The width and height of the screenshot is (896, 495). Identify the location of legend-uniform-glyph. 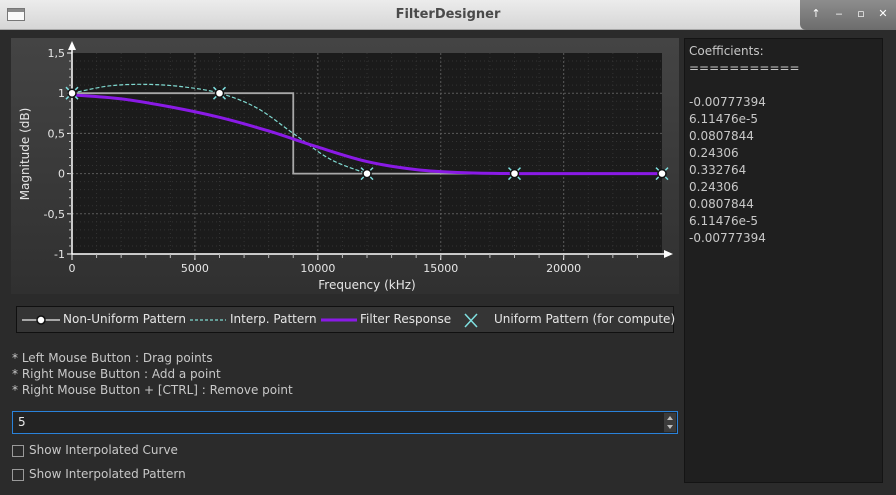
(471, 320).